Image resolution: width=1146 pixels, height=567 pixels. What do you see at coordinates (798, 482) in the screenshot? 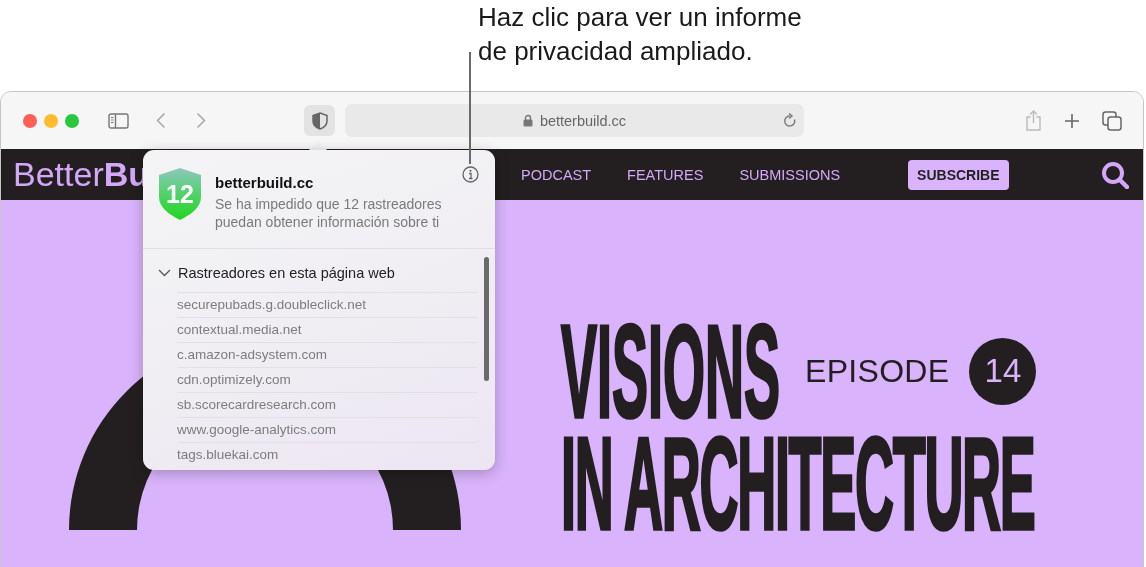
I see `hero-title: IN ARCHITECTURE` at bounding box center [798, 482].